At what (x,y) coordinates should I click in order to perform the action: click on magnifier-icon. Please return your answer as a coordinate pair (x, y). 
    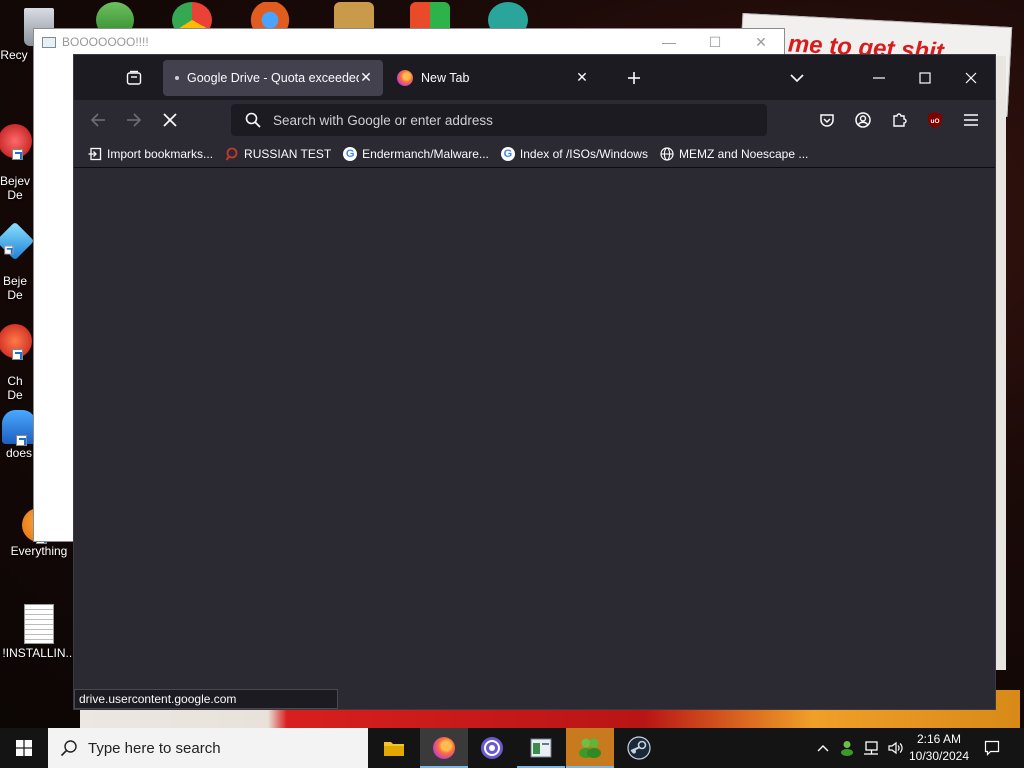
    Looking at the image, I should click on (232, 154).